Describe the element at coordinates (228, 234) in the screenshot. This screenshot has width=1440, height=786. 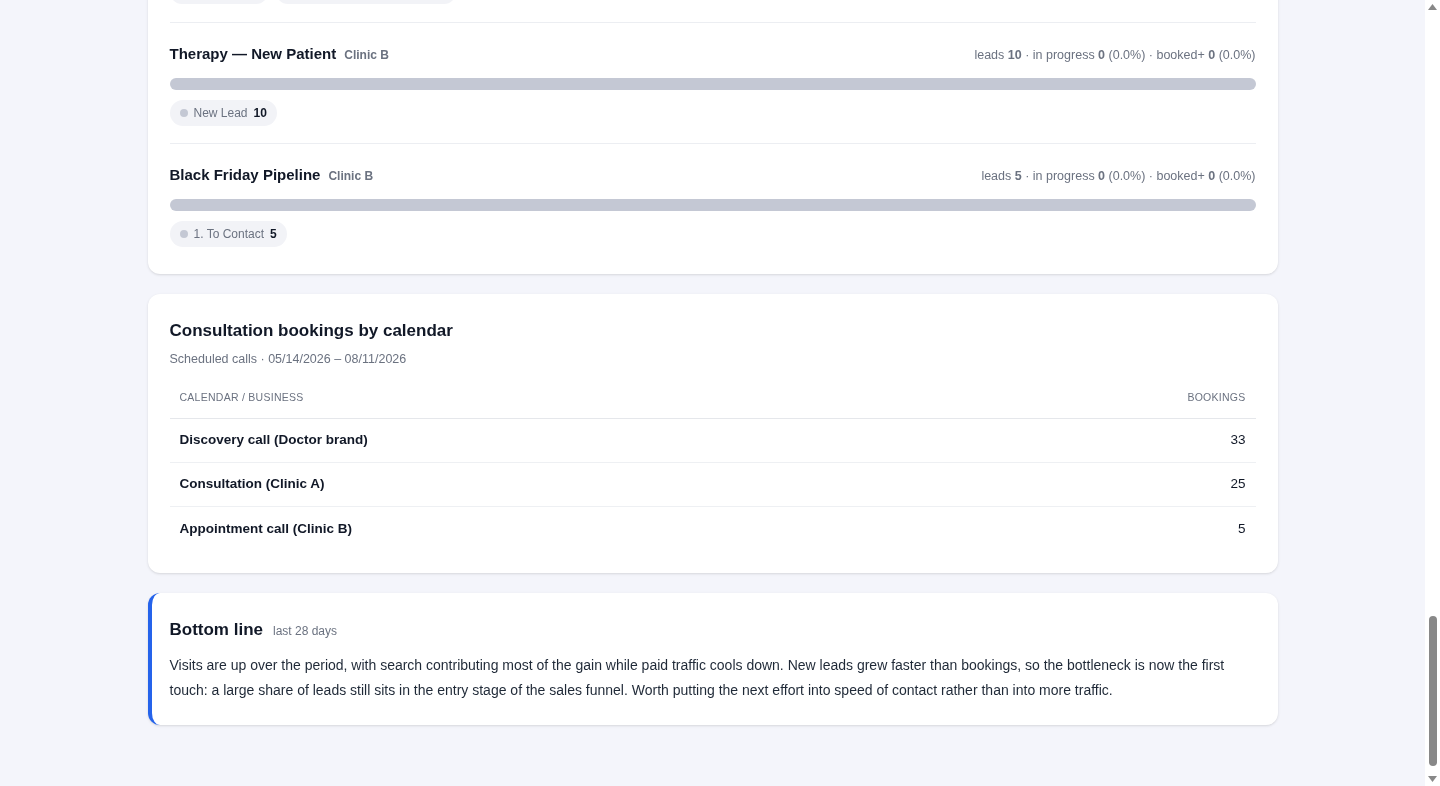
I see `stage-label: 1. To Contact` at that location.